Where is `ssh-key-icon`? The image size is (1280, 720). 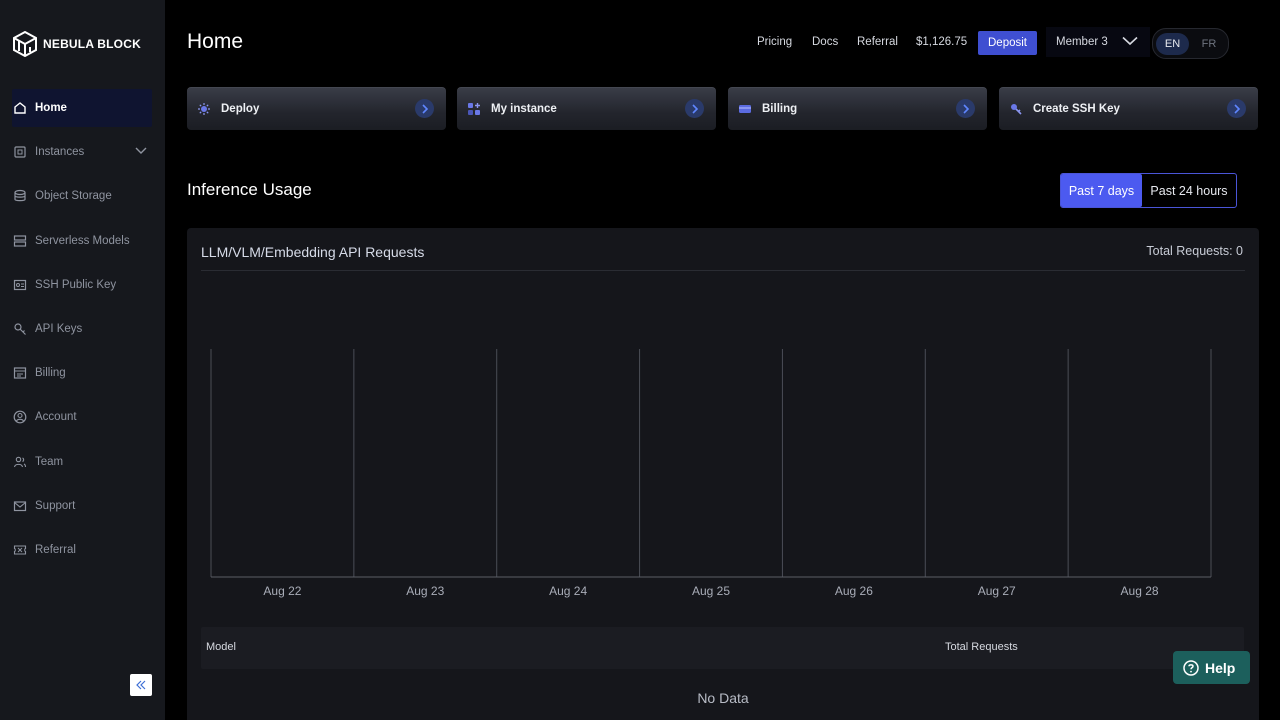
ssh-key-icon is located at coordinates (1016, 109).